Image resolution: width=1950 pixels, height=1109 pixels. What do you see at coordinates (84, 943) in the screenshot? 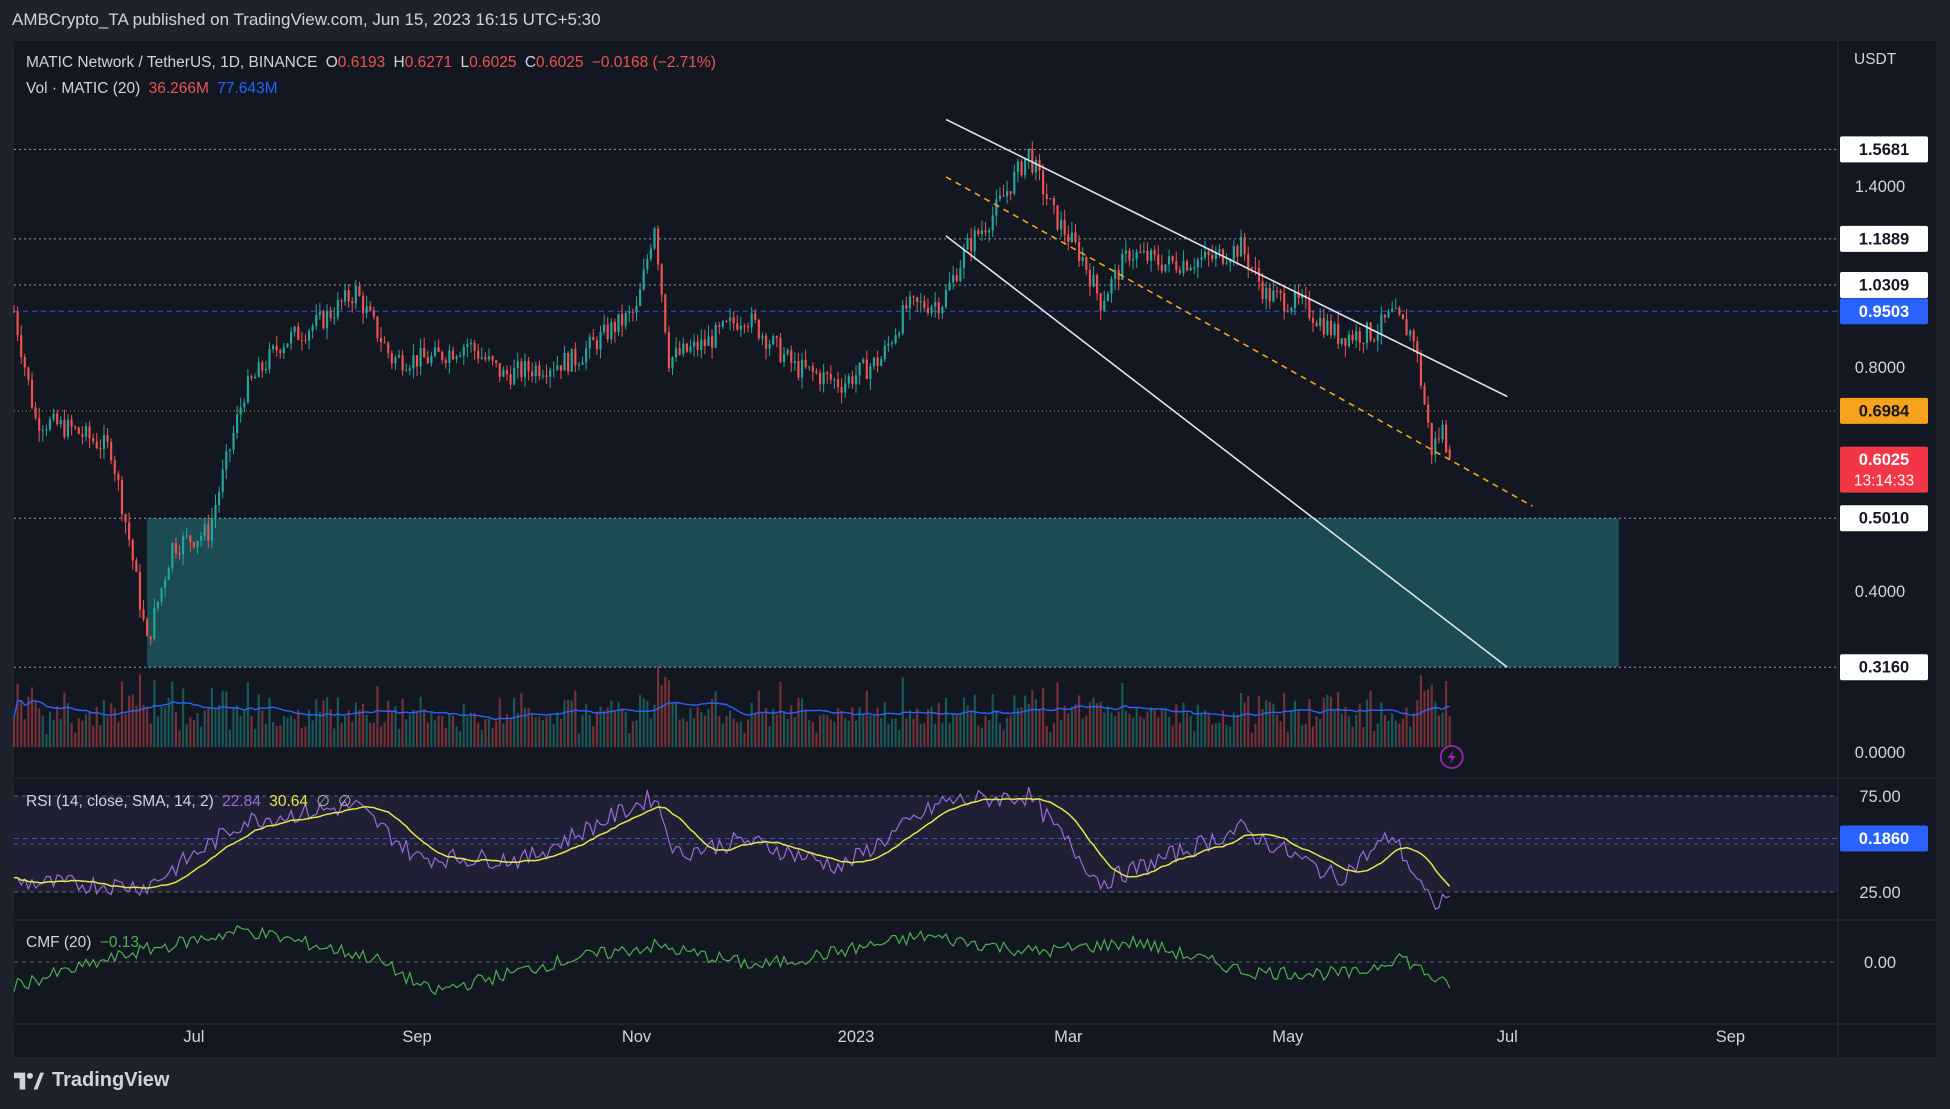
I see `cmf-legend: CMF (20) −0.13` at bounding box center [84, 943].